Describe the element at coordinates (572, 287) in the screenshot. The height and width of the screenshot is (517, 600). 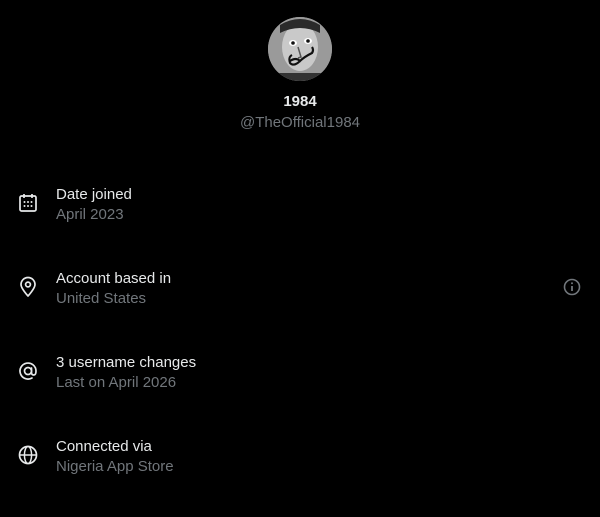
I see `info-icon` at that location.